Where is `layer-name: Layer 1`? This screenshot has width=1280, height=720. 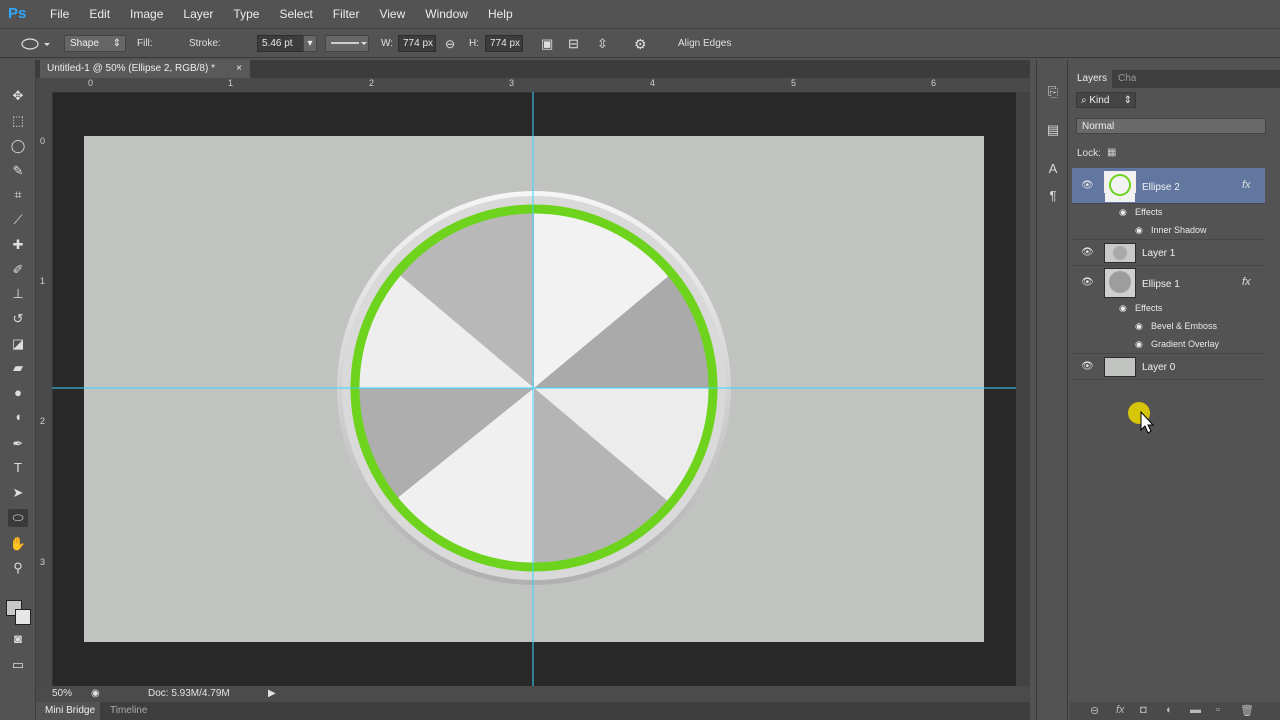
layer-name: Layer 1 is located at coordinates (1158, 253).